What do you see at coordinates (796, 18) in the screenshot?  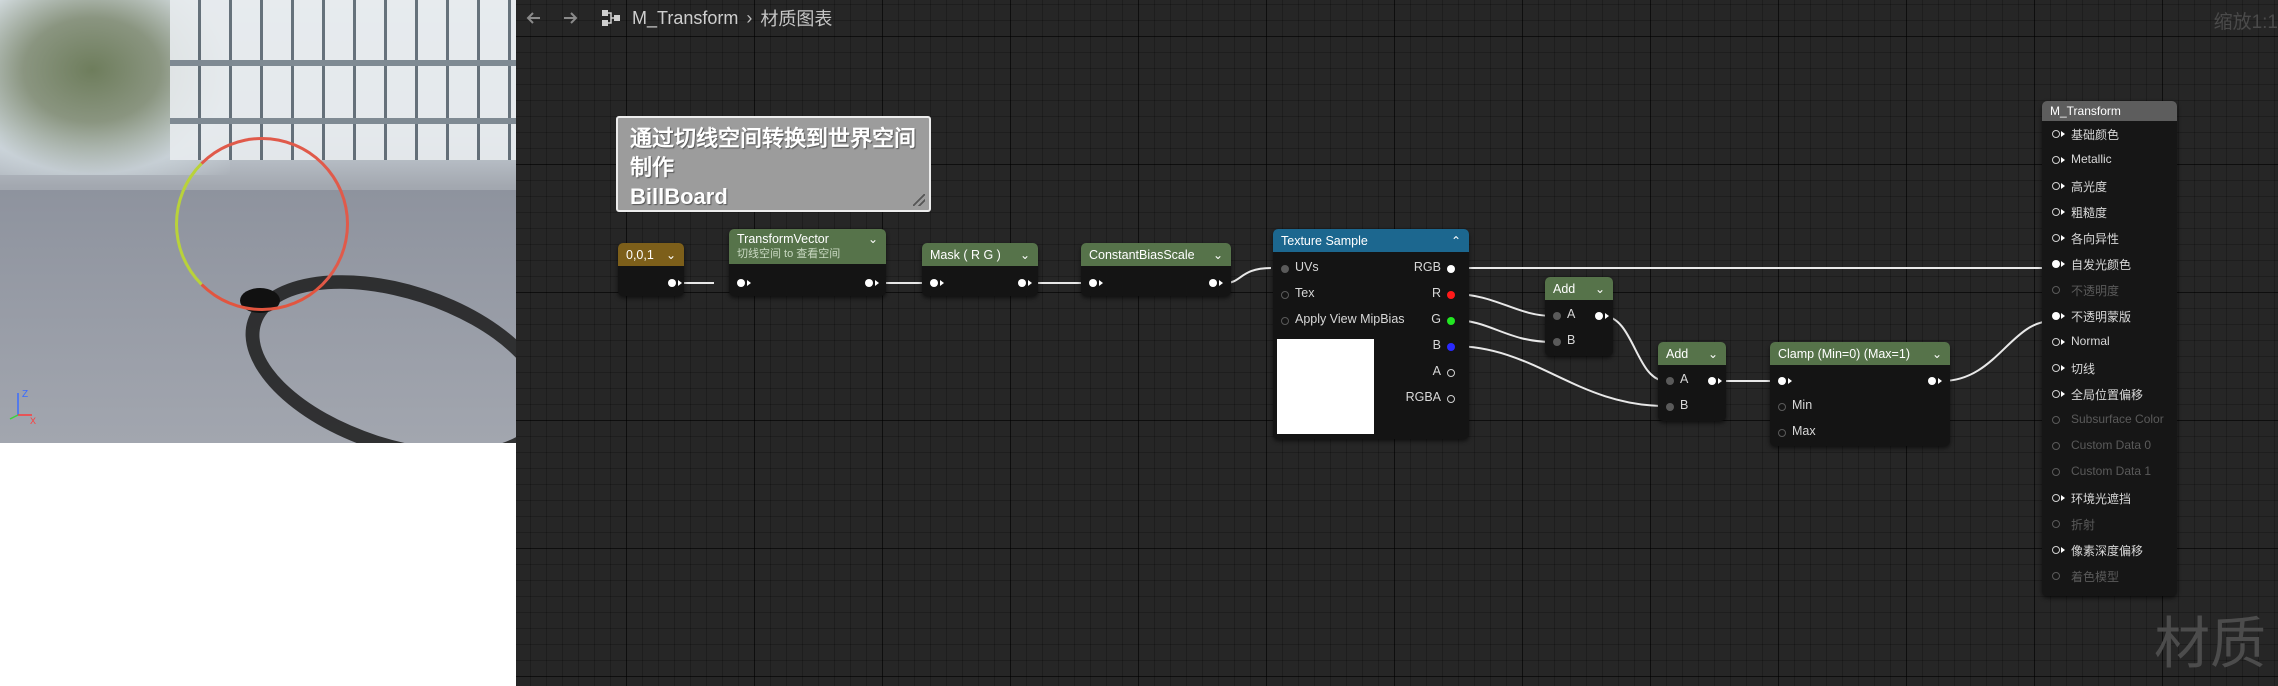 I see `breadcrumb-graph: 材质图表` at bounding box center [796, 18].